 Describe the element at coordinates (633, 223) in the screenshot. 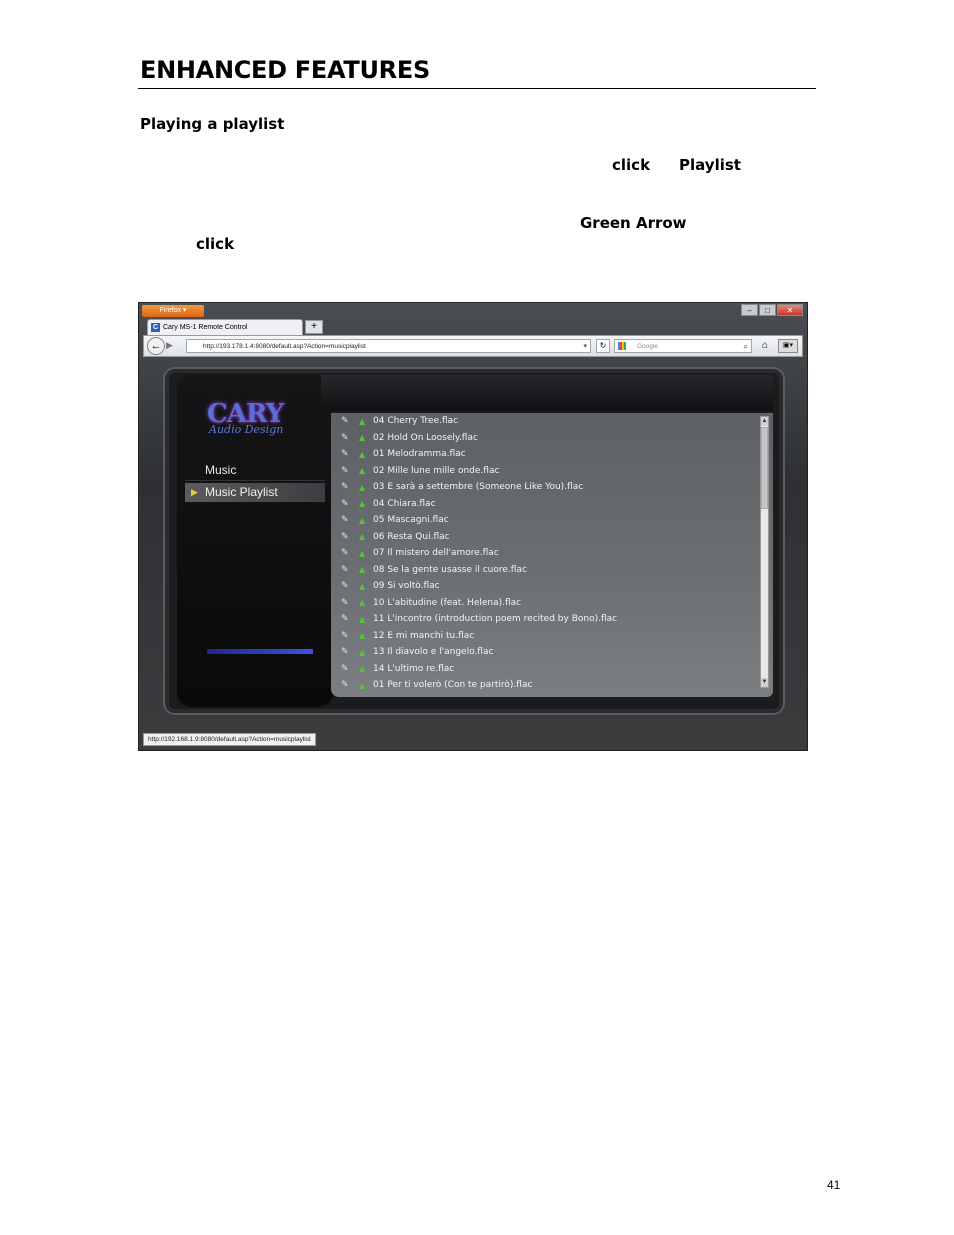

I see `keyword-green-arrow: Green Arrow` at that location.